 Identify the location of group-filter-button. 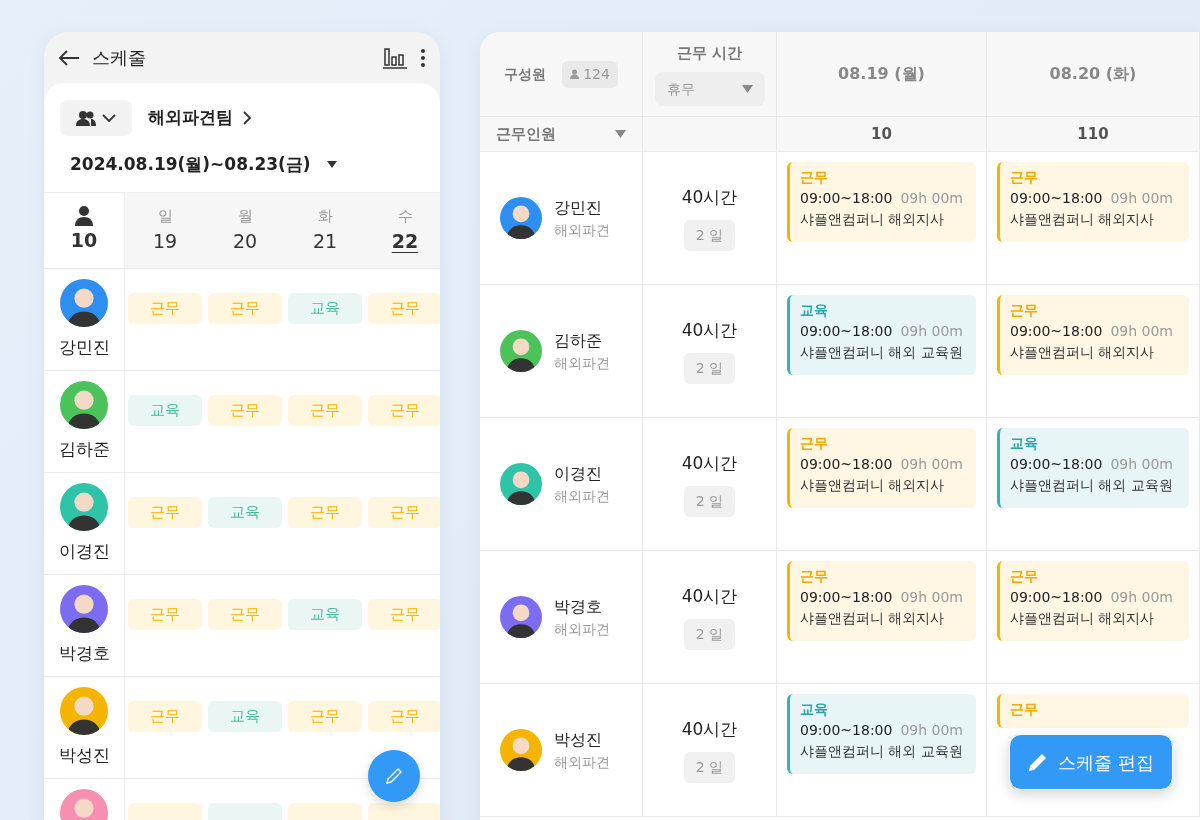
(96, 118).